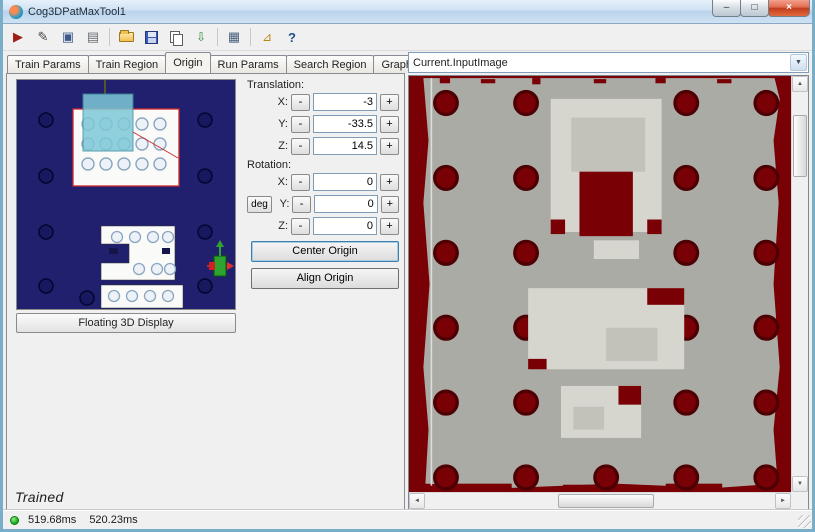 The image size is (815, 532). I want to click on tab-train-region: Train Region, so click(127, 64).